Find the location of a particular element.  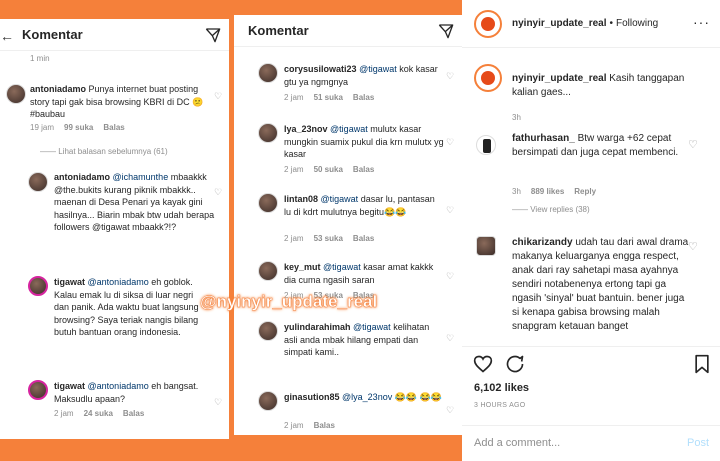

watermark-text: @nyinyir_update_real is located at coordinates (289, 301).